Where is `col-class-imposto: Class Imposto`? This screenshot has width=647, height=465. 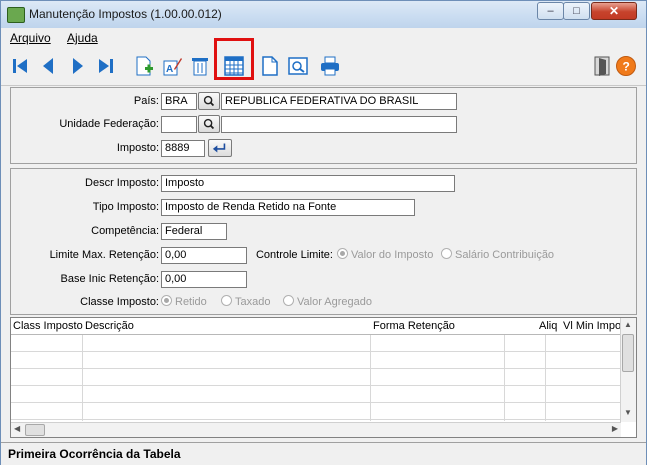 col-class-imposto: Class Imposto is located at coordinates (48, 326).